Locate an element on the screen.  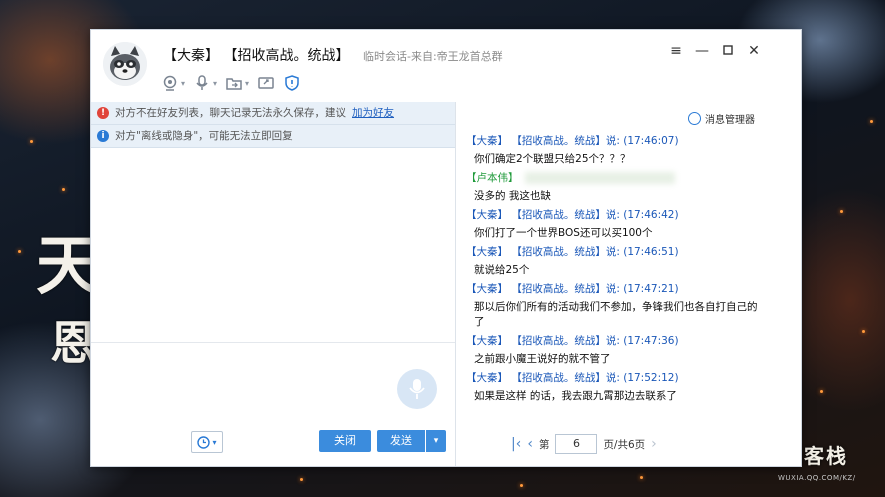
message-text: 如果是这样 的话，我去跟九霄那边去联系了 is located at coordinates (575, 396).